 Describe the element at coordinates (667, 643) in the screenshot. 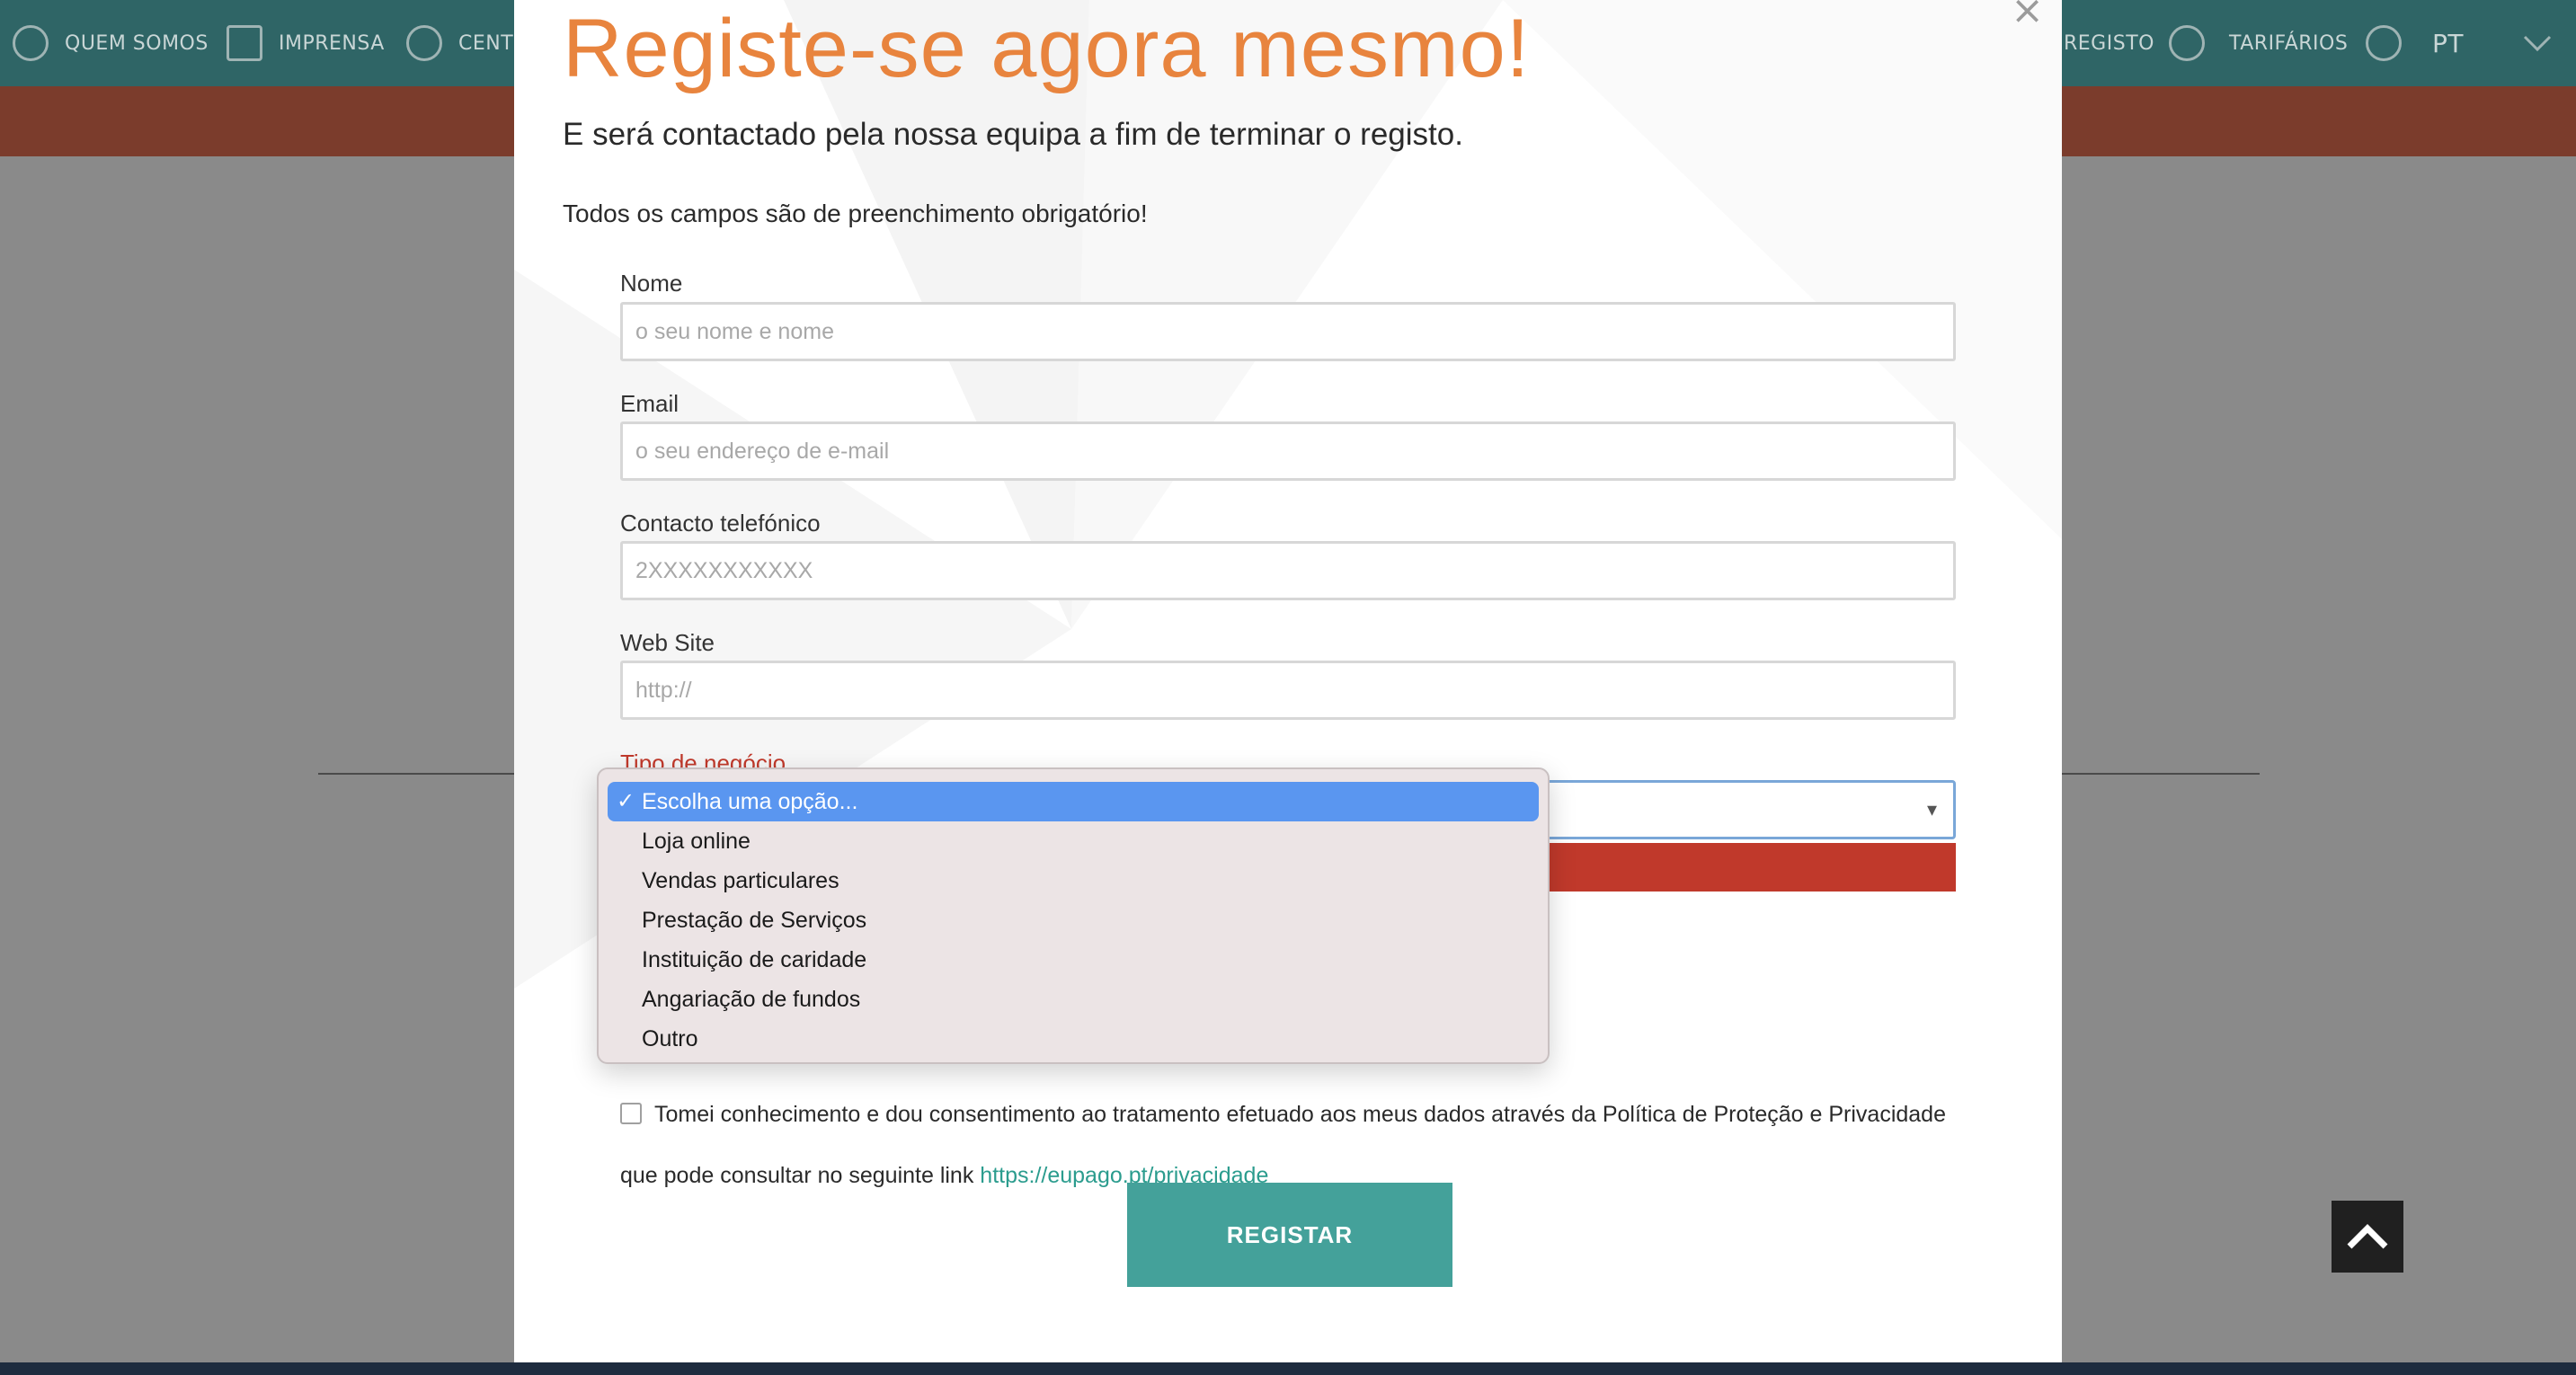

I see `website-label: Web Site` at that location.